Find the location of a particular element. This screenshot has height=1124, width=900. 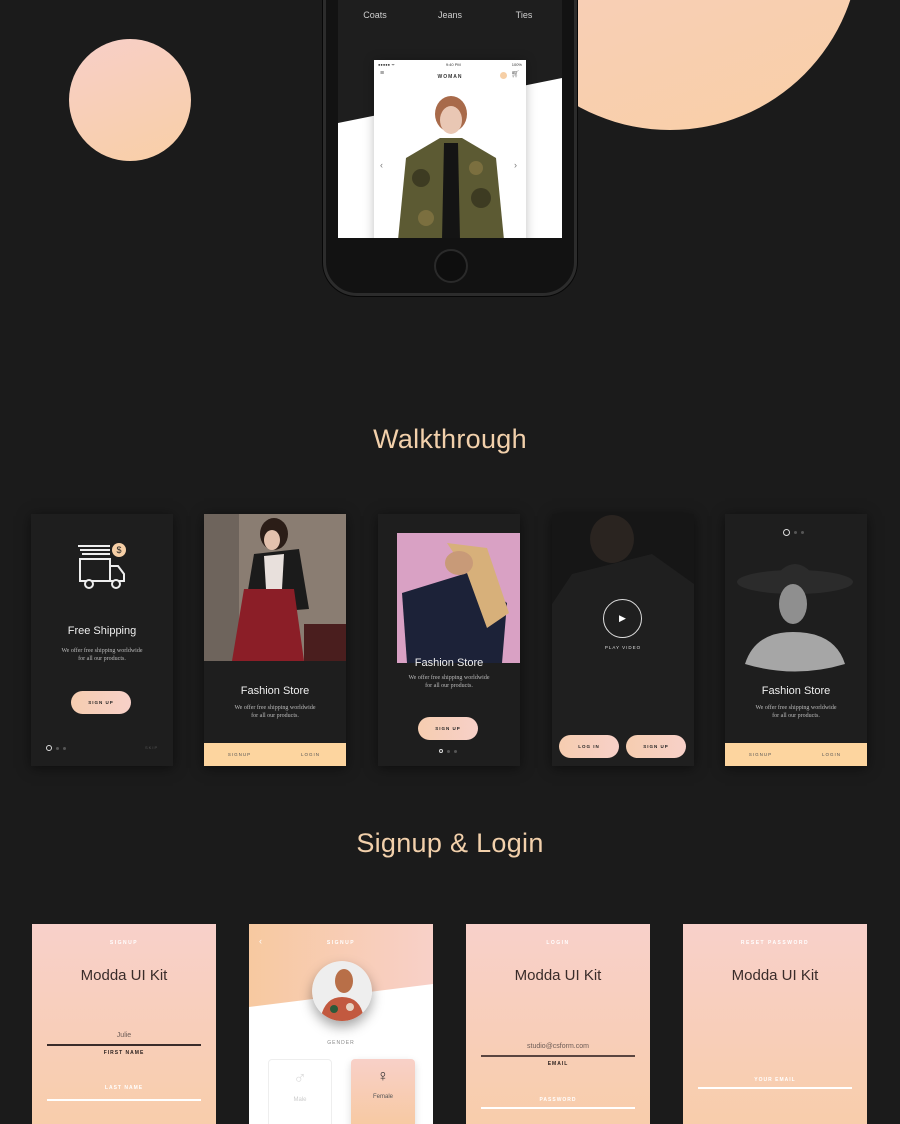

cart-icon: 🛒︎ is located at coordinates (515, 74).